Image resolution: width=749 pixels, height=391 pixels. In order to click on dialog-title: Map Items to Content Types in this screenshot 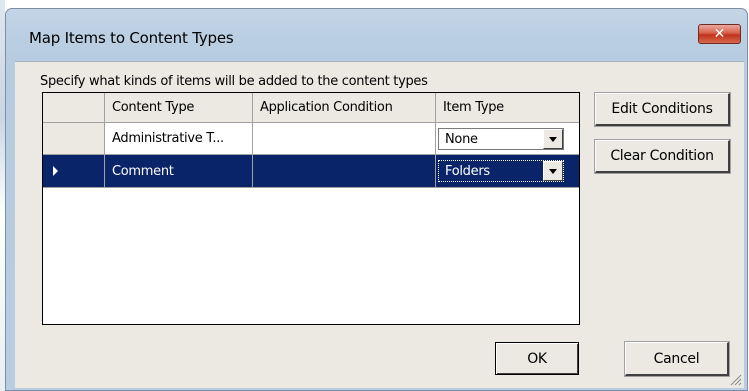, I will do `click(131, 38)`.